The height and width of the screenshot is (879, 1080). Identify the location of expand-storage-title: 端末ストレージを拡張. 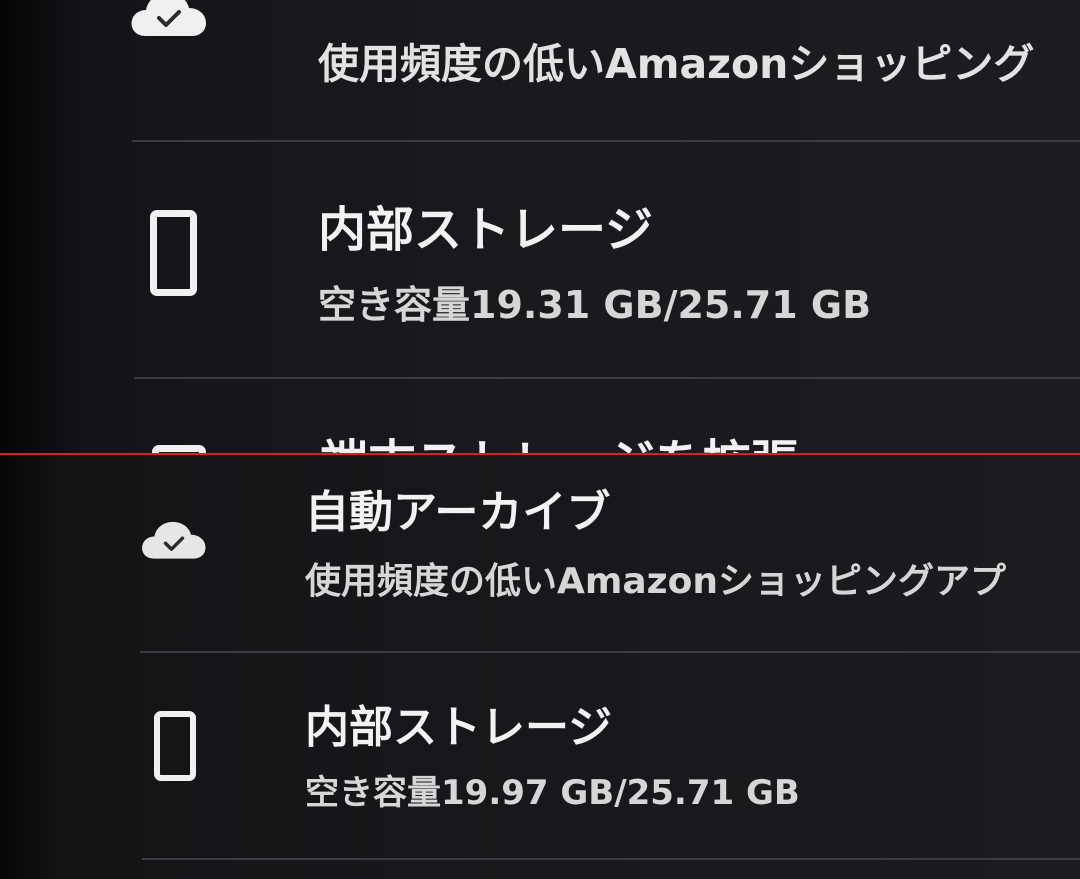
(559, 438).